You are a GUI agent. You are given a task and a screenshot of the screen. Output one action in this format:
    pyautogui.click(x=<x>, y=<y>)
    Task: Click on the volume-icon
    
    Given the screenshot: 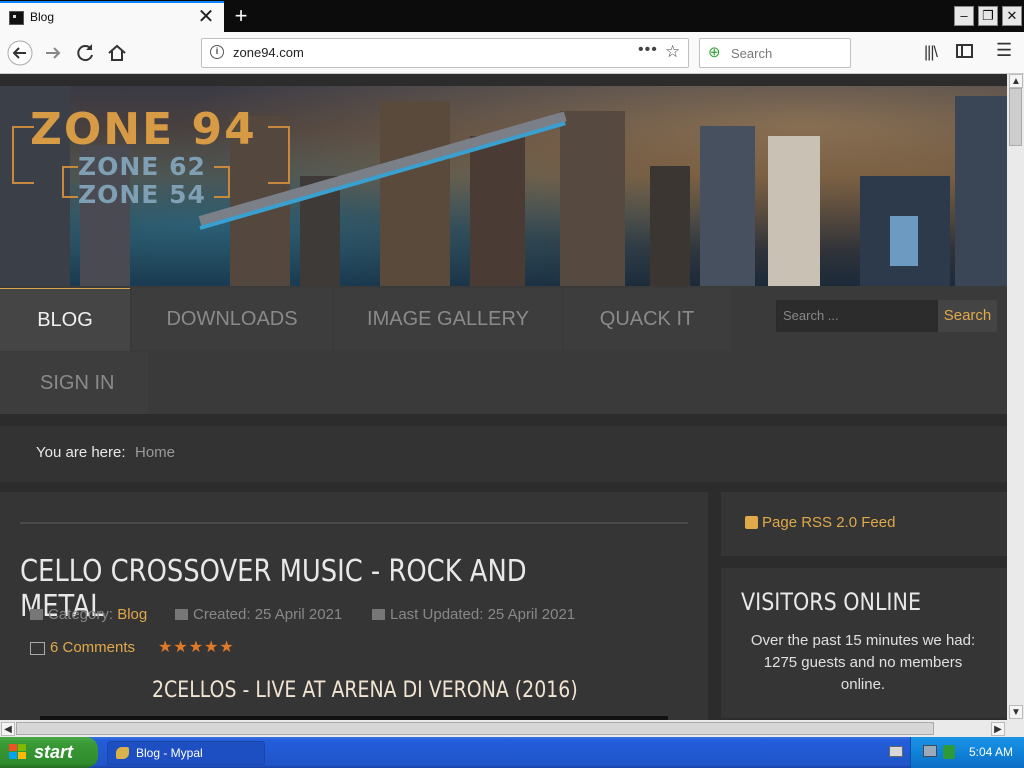 What is the action you would take?
    pyautogui.click(x=949, y=752)
    